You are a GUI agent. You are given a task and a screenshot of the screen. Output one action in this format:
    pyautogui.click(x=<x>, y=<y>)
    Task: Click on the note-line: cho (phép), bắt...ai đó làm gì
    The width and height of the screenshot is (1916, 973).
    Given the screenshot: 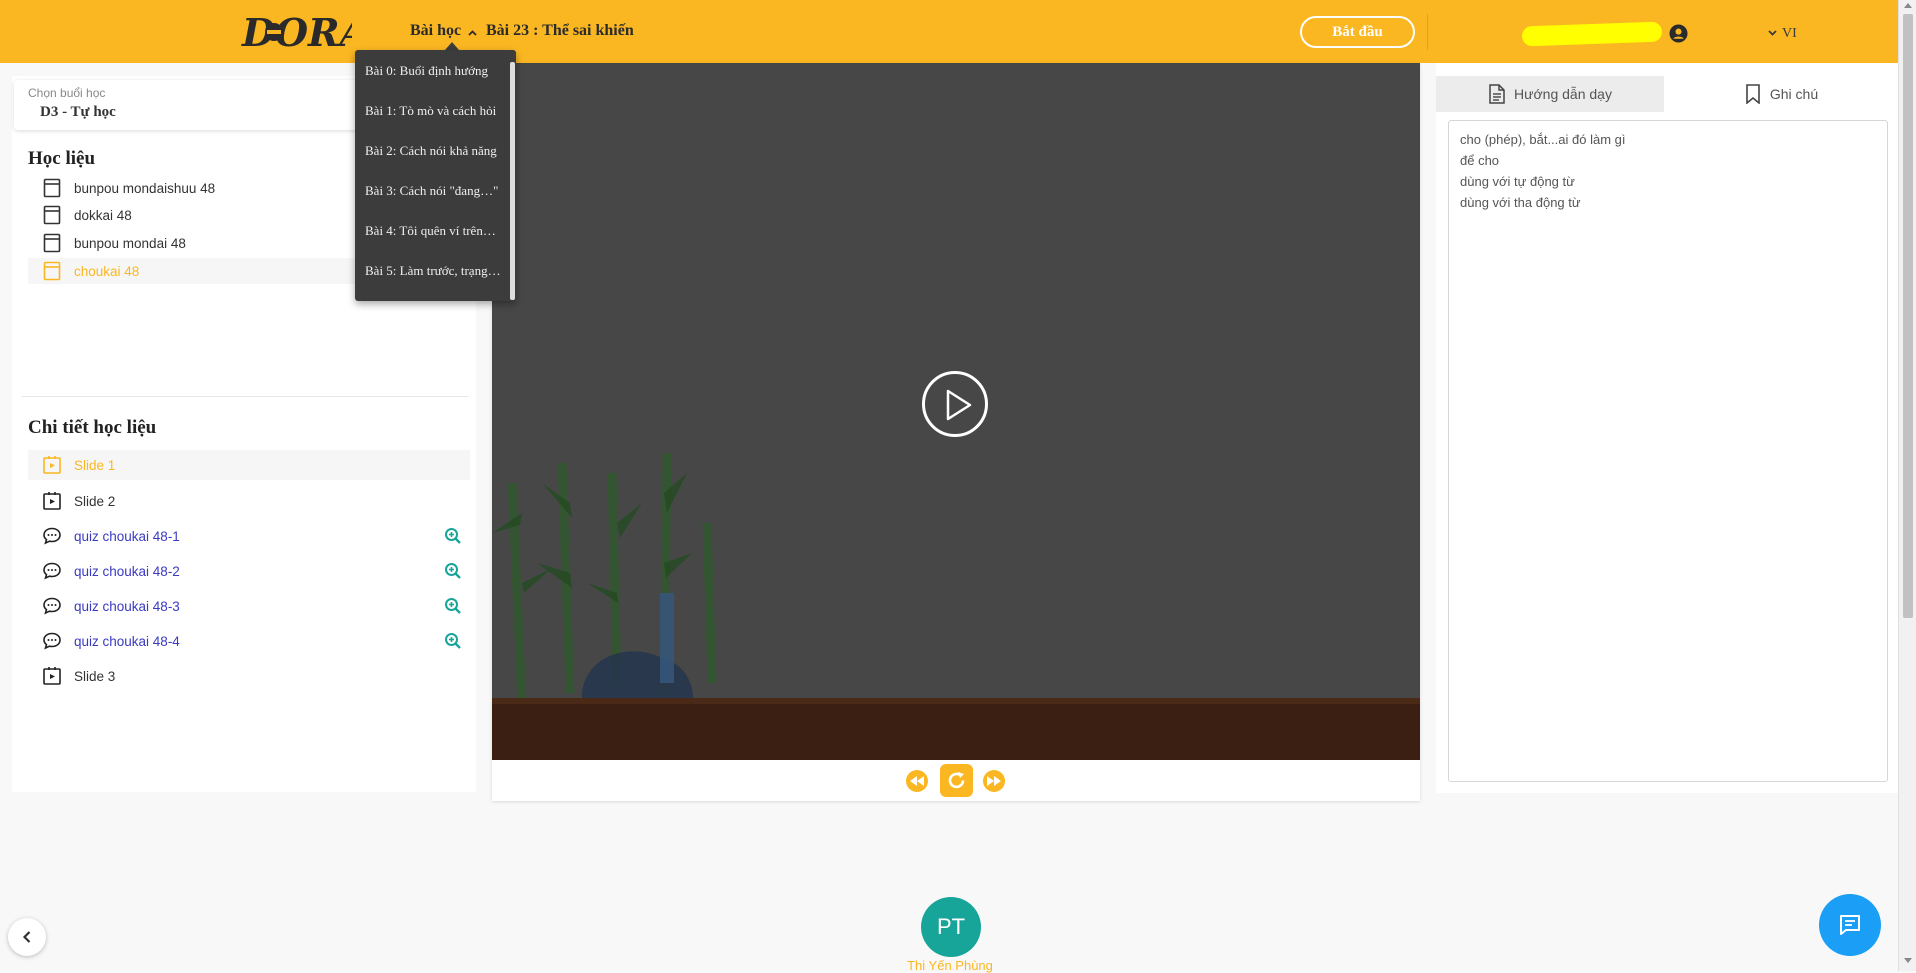 What is the action you would take?
    pyautogui.click(x=1543, y=139)
    